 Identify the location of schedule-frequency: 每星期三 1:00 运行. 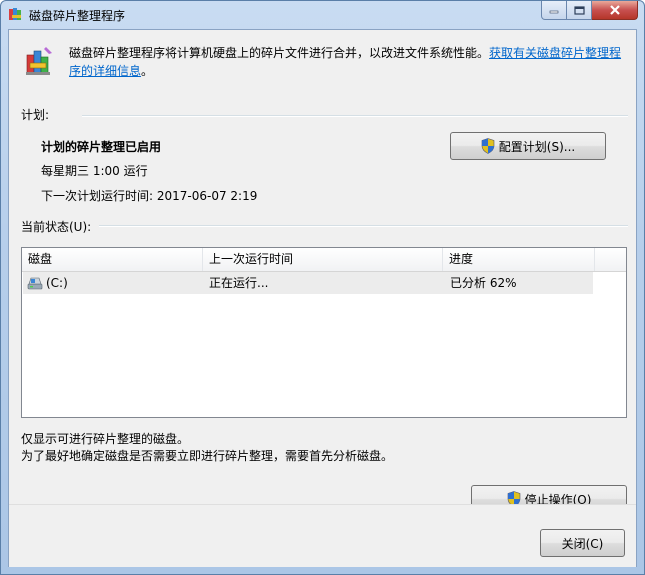
(94, 171).